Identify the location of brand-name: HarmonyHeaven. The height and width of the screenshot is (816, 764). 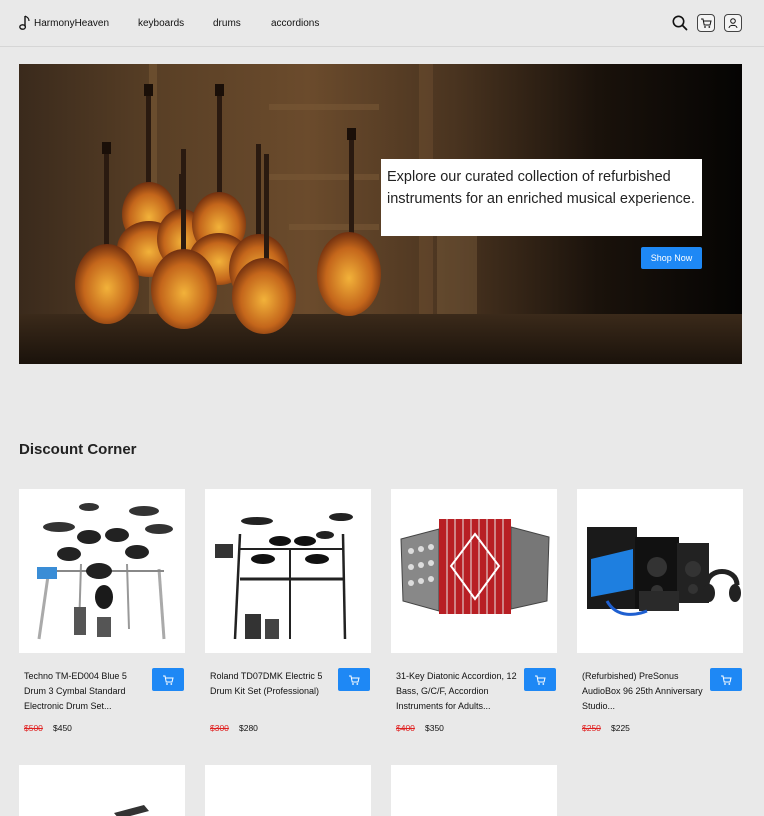
(72, 23).